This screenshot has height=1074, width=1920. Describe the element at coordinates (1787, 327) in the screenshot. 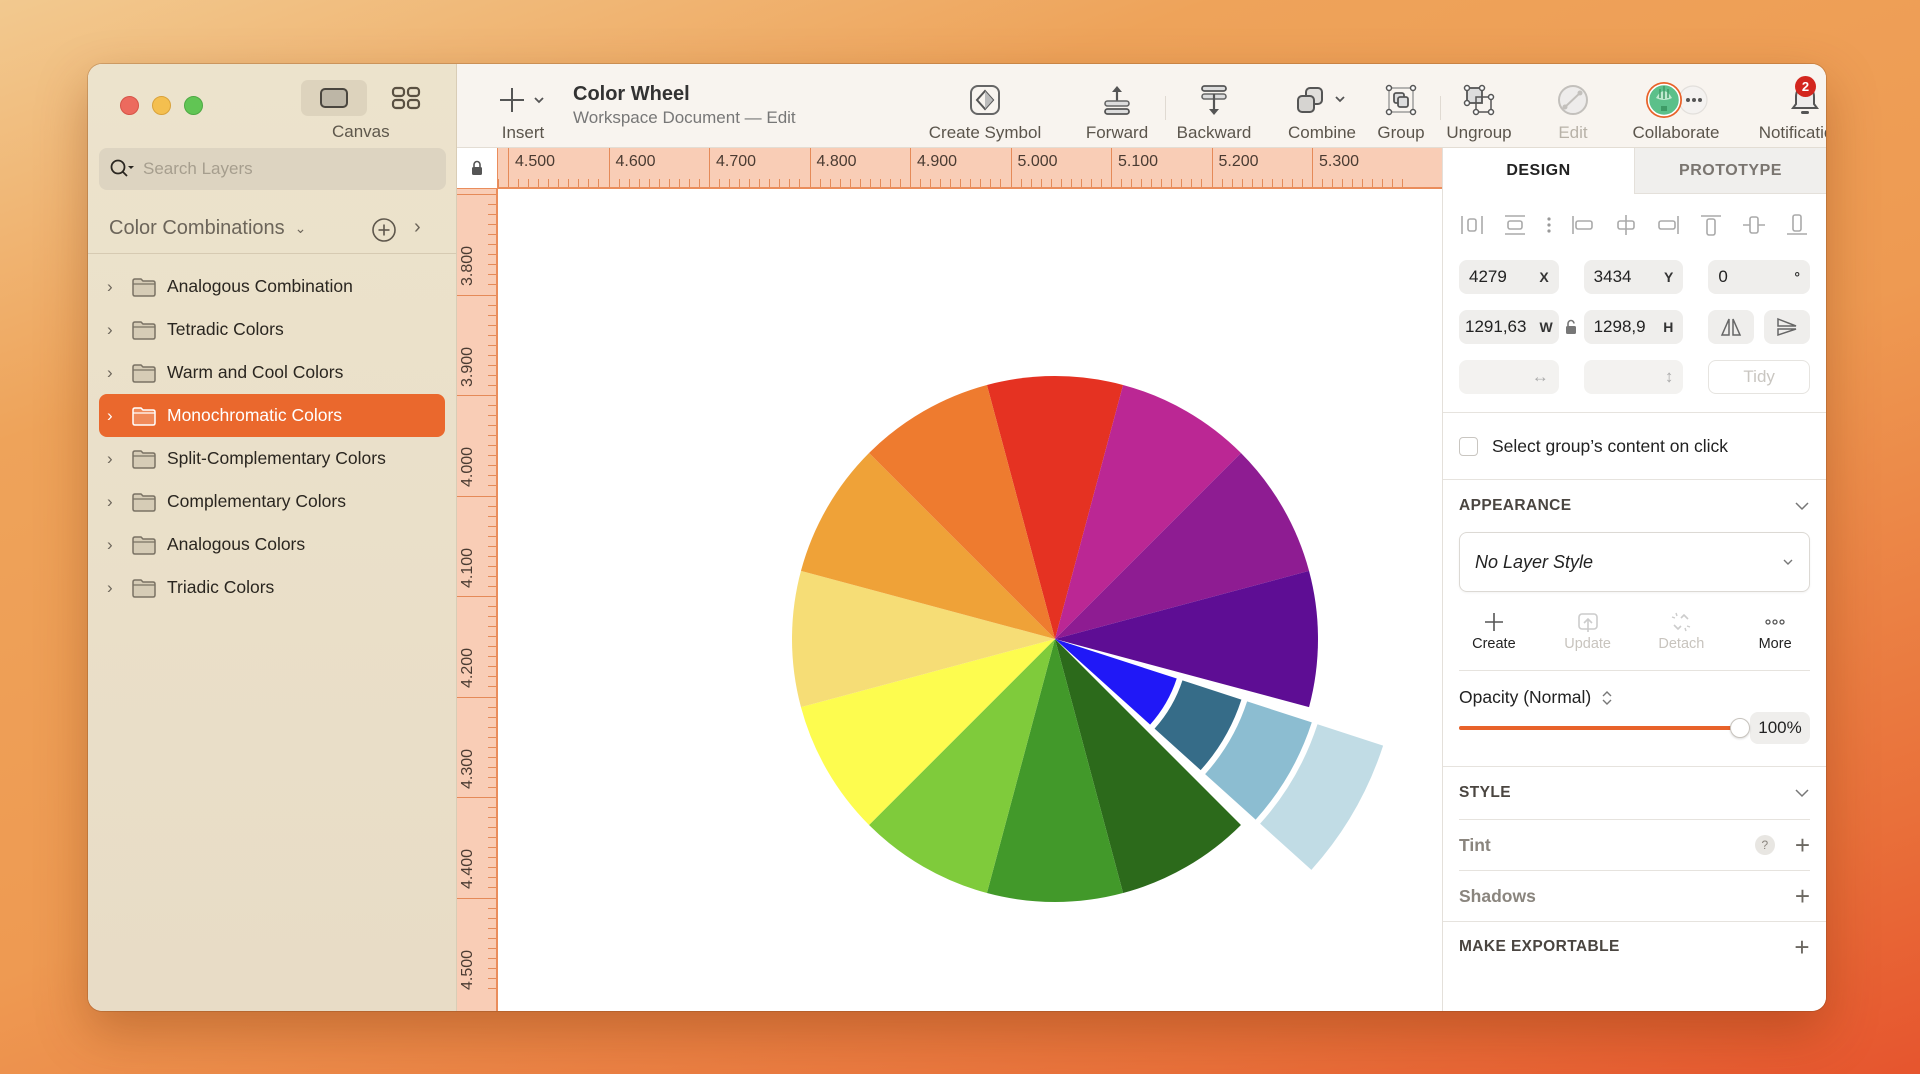

I see `flip-vertical-button` at that location.